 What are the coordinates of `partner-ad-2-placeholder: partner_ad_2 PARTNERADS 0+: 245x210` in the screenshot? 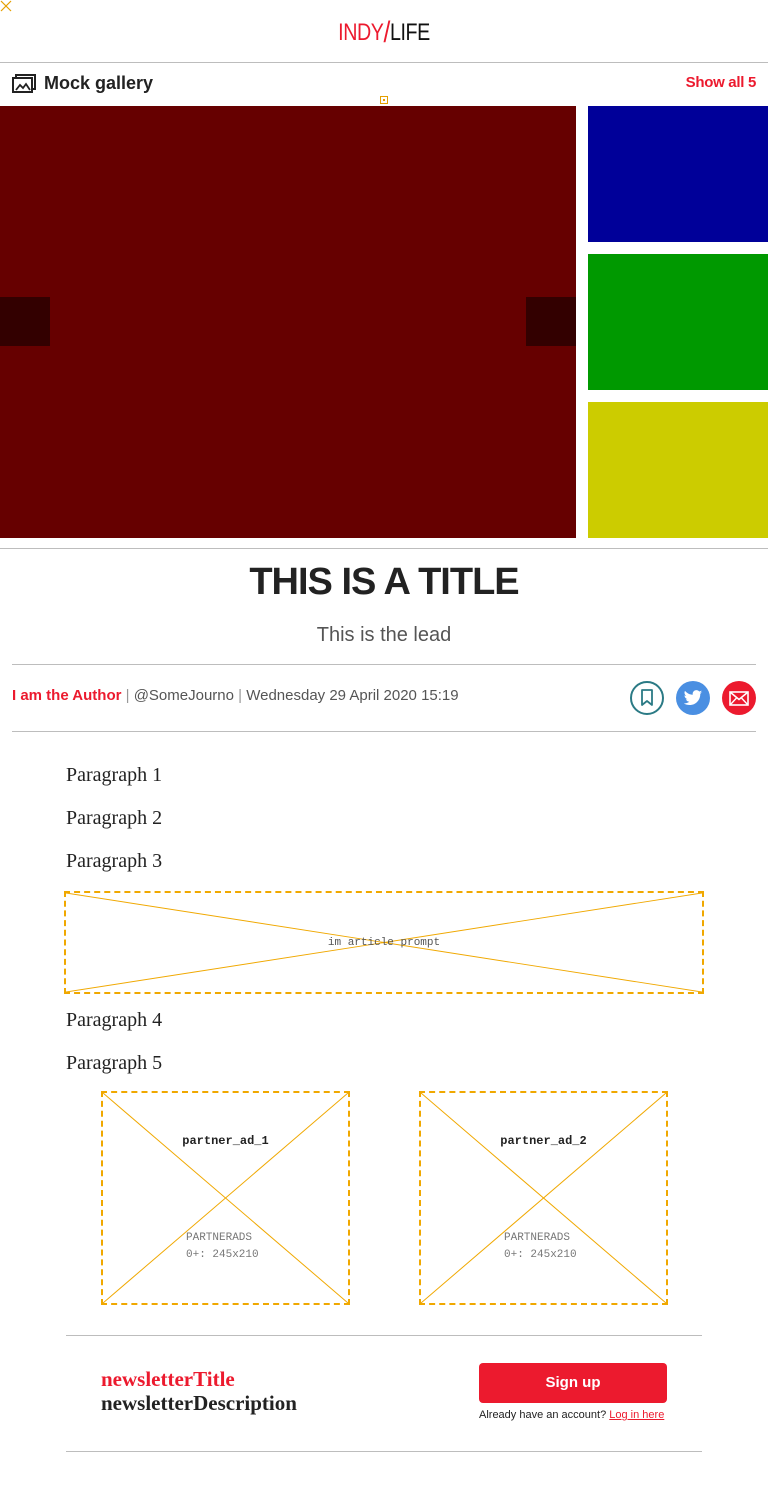 It's located at (543, 1198).